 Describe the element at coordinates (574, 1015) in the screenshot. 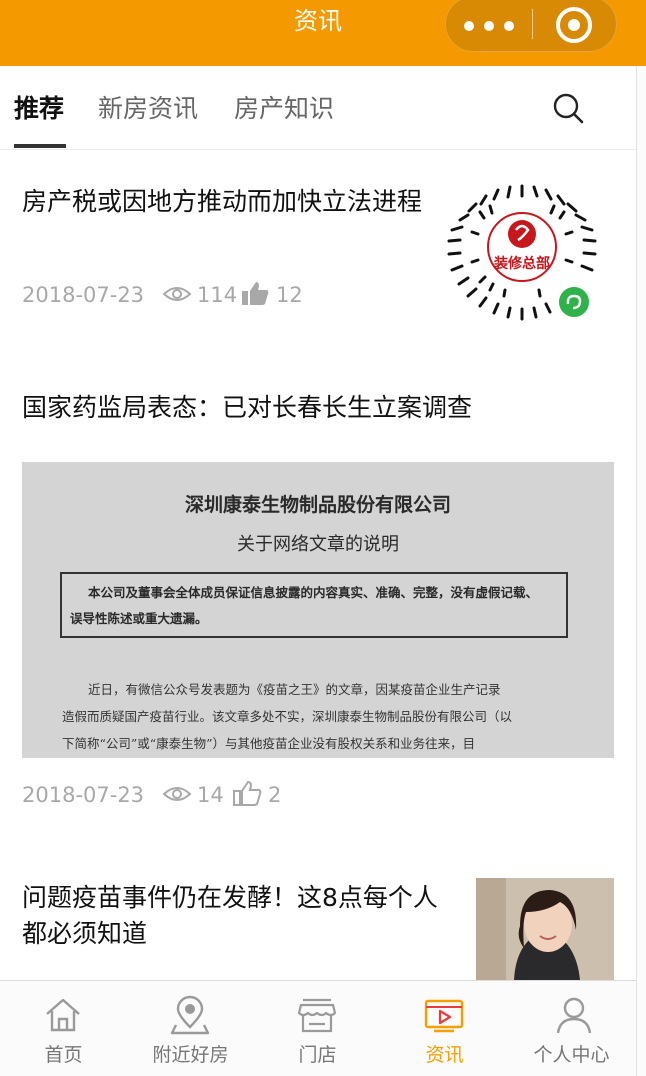

I see `user-icon` at that location.